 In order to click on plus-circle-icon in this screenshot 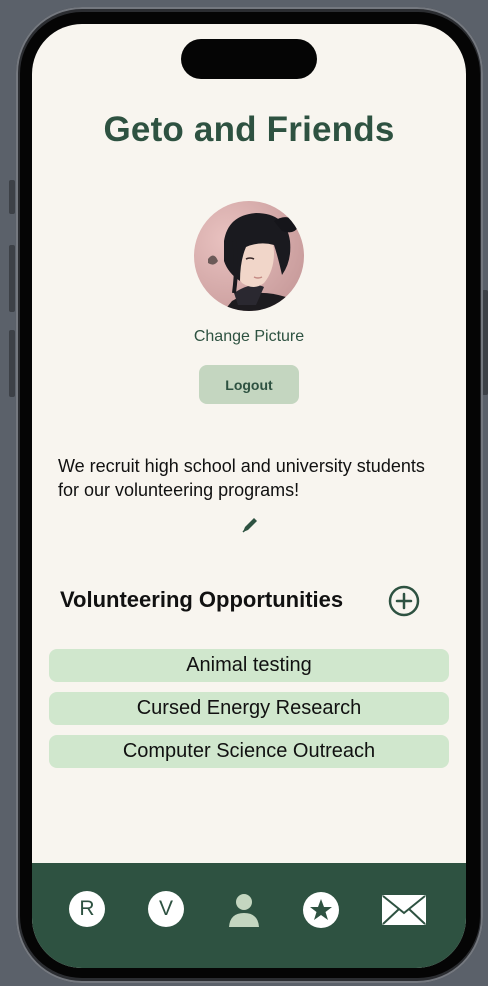, I will do `click(404, 601)`.